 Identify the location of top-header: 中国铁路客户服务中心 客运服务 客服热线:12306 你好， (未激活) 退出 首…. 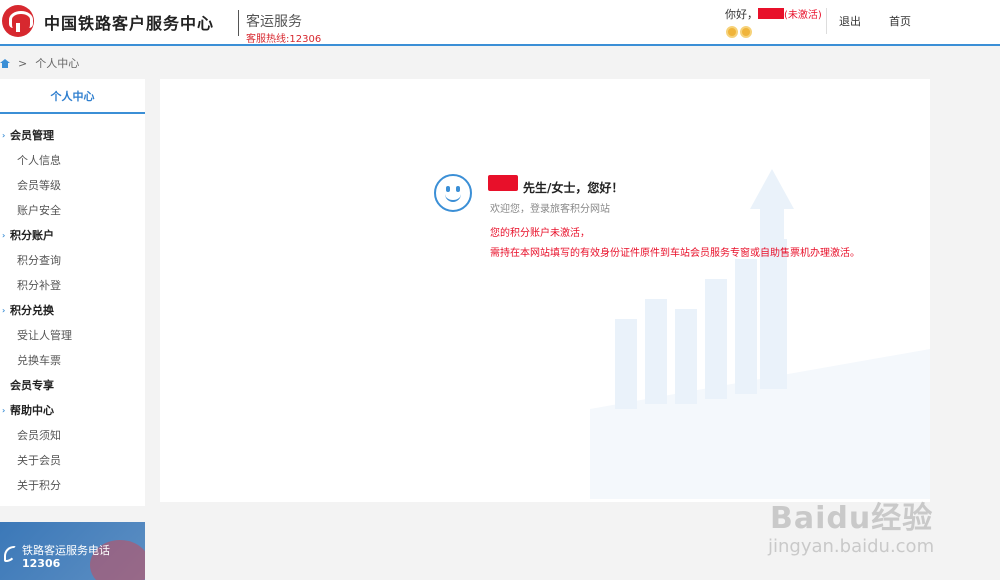
(500, 23).